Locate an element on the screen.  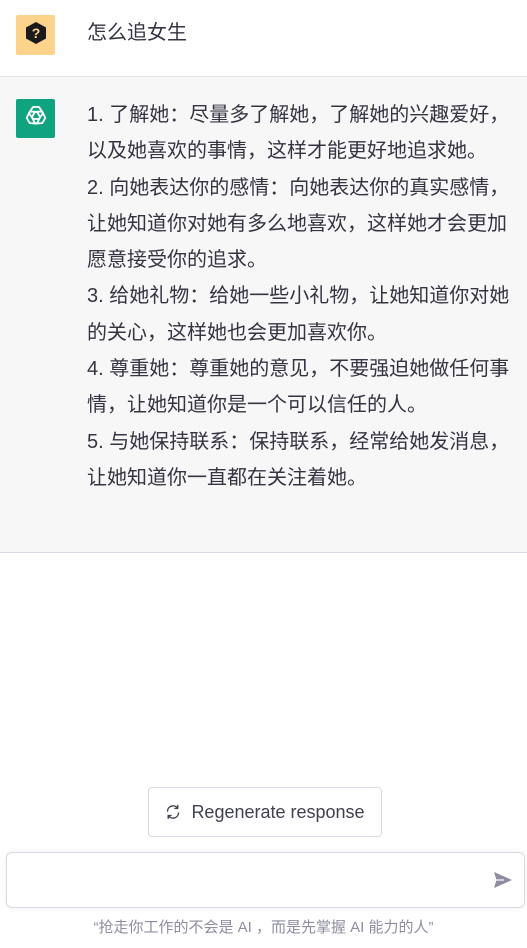
paper-plane-icon is located at coordinates (503, 882).